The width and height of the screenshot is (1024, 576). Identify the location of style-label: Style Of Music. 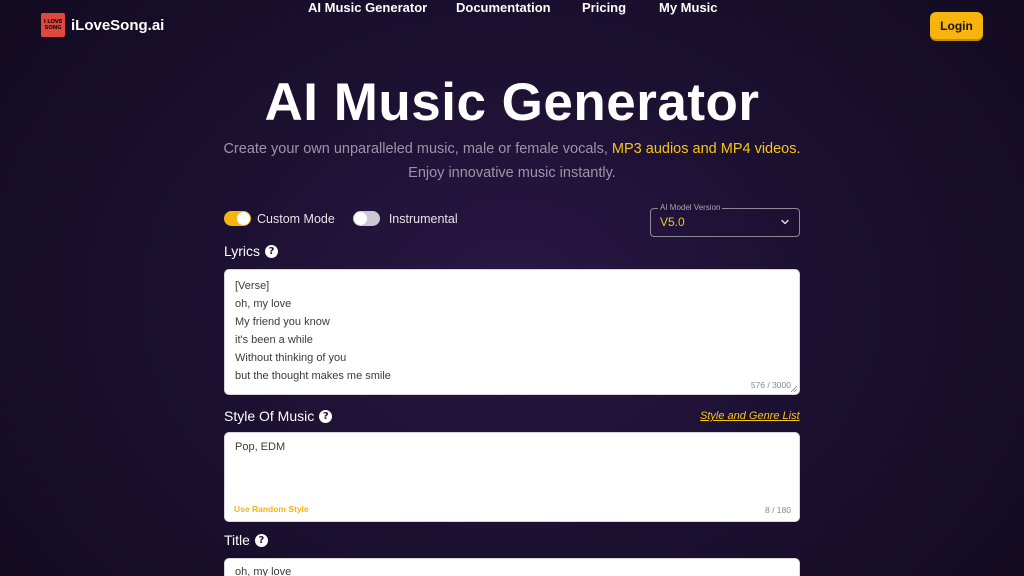
(269, 416).